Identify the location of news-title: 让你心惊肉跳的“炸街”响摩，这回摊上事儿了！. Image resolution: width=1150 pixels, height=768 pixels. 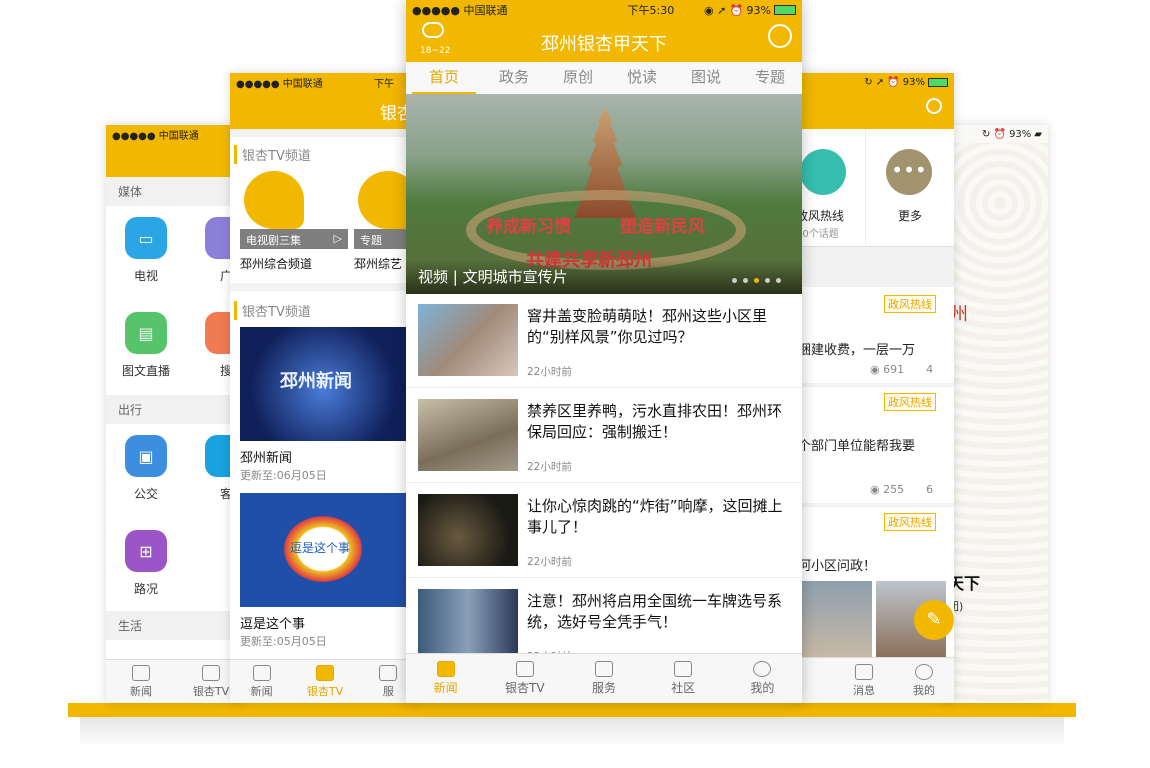
(655, 516).